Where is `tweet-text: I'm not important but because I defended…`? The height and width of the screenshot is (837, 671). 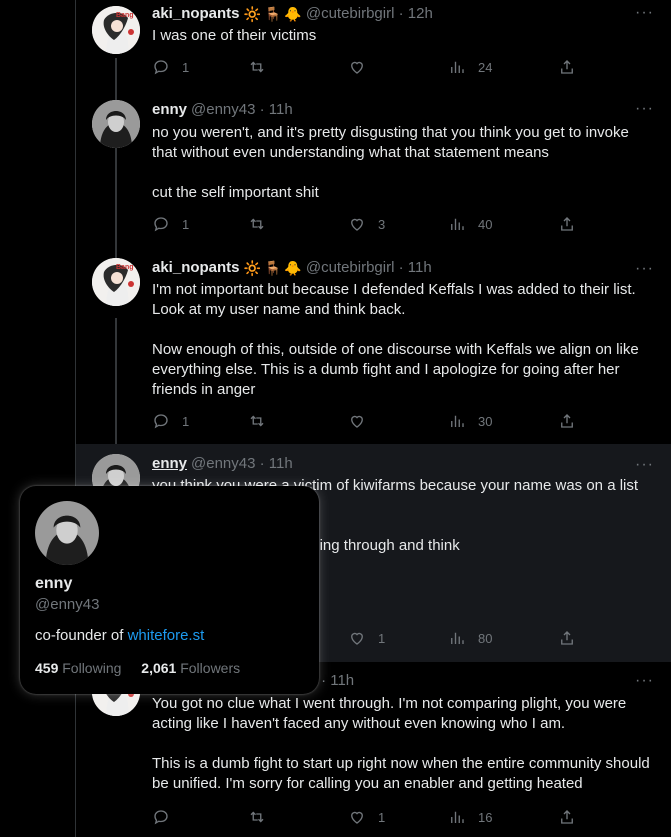 tweet-text: I'm not important but because I defended… is located at coordinates (395, 339).